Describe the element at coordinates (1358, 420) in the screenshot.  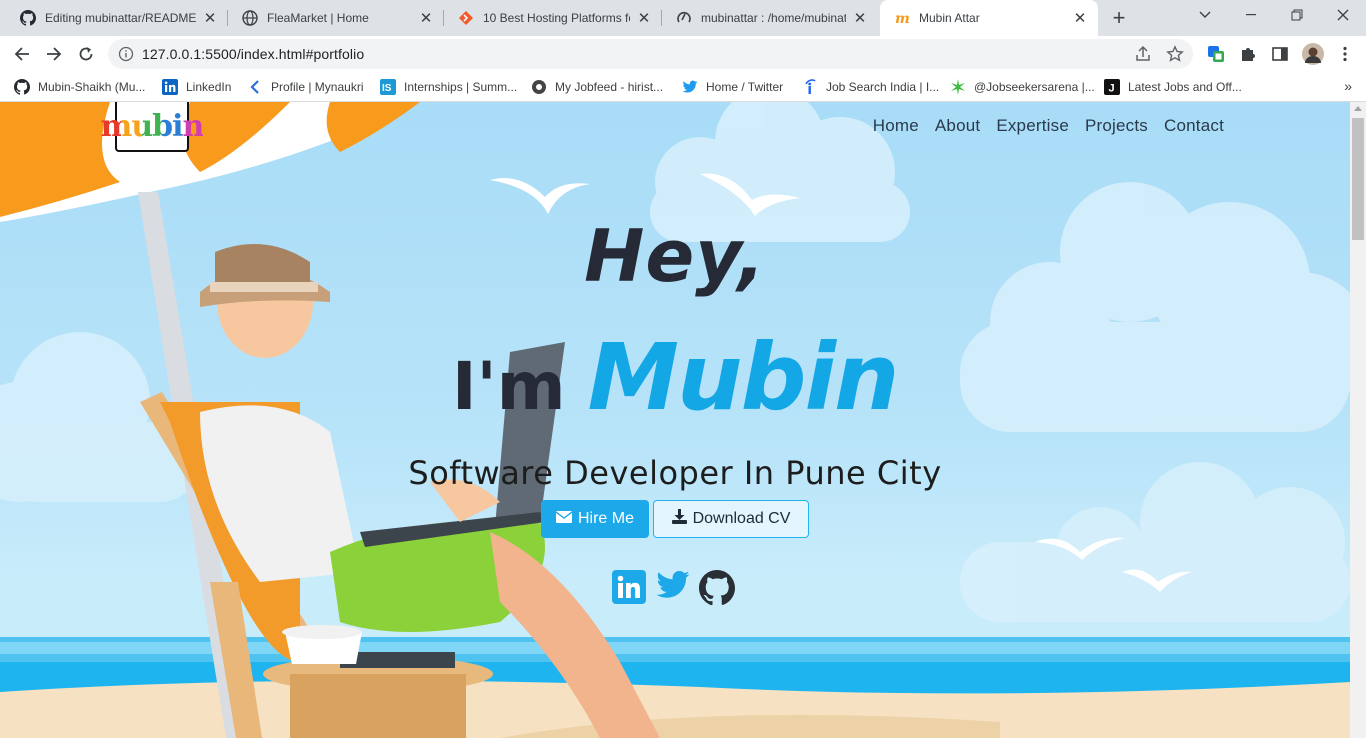
I see `page-scrollbar` at that location.